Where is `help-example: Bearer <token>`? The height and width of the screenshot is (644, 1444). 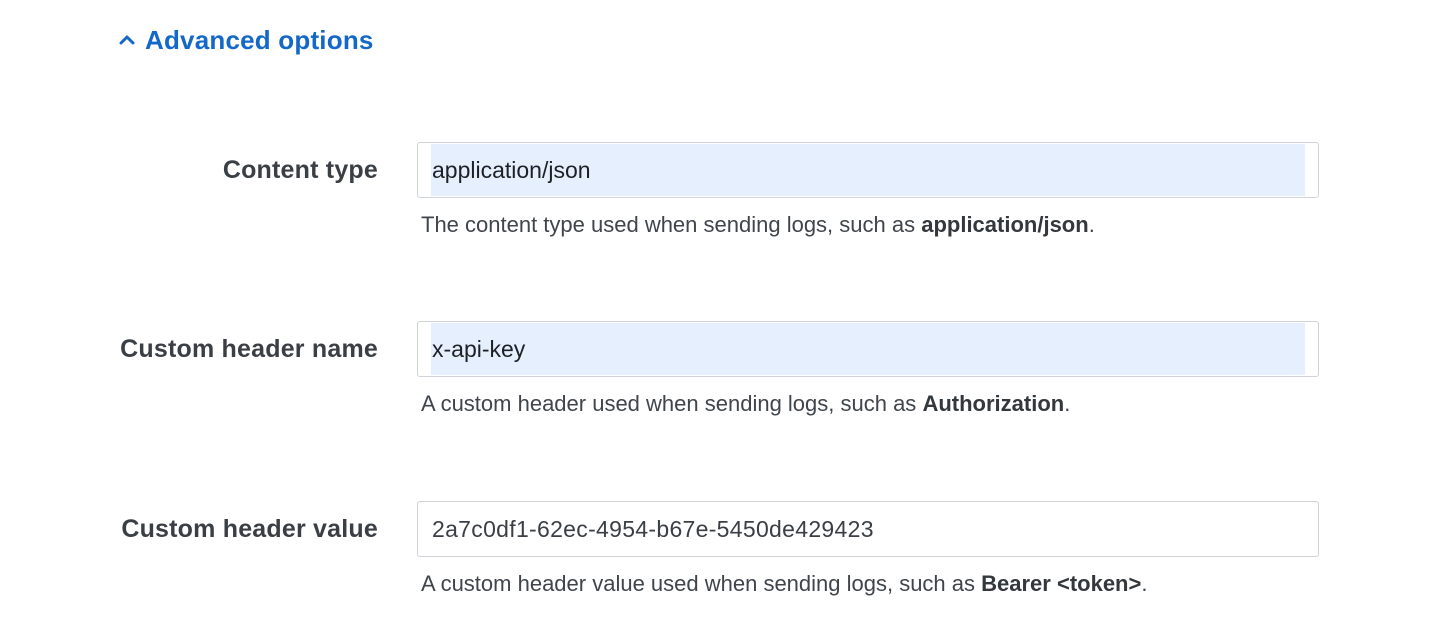
help-example: Bearer <token> is located at coordinates (1061, 583).